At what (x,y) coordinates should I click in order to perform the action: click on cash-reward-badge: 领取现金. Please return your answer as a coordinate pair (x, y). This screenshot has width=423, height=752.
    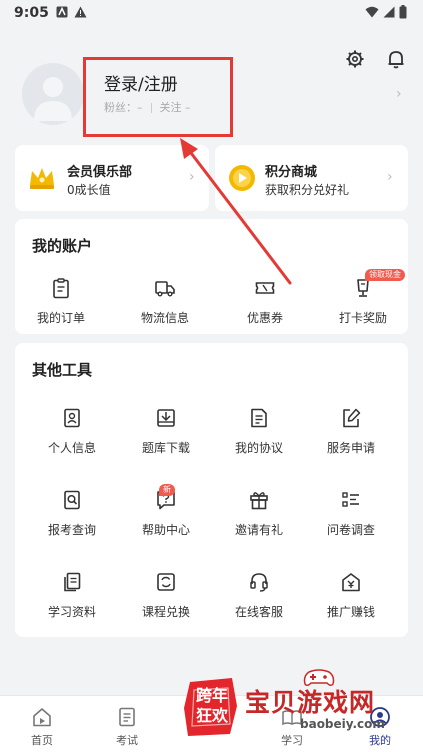
    Looking at the image, I should click on (385, 275).